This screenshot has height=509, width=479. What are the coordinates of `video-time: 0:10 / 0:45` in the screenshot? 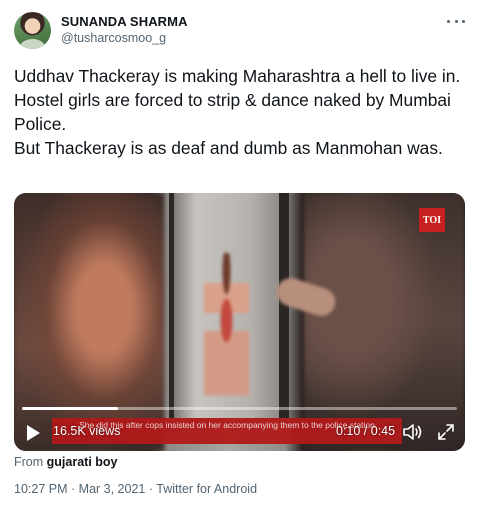 It's located at (366, 431).